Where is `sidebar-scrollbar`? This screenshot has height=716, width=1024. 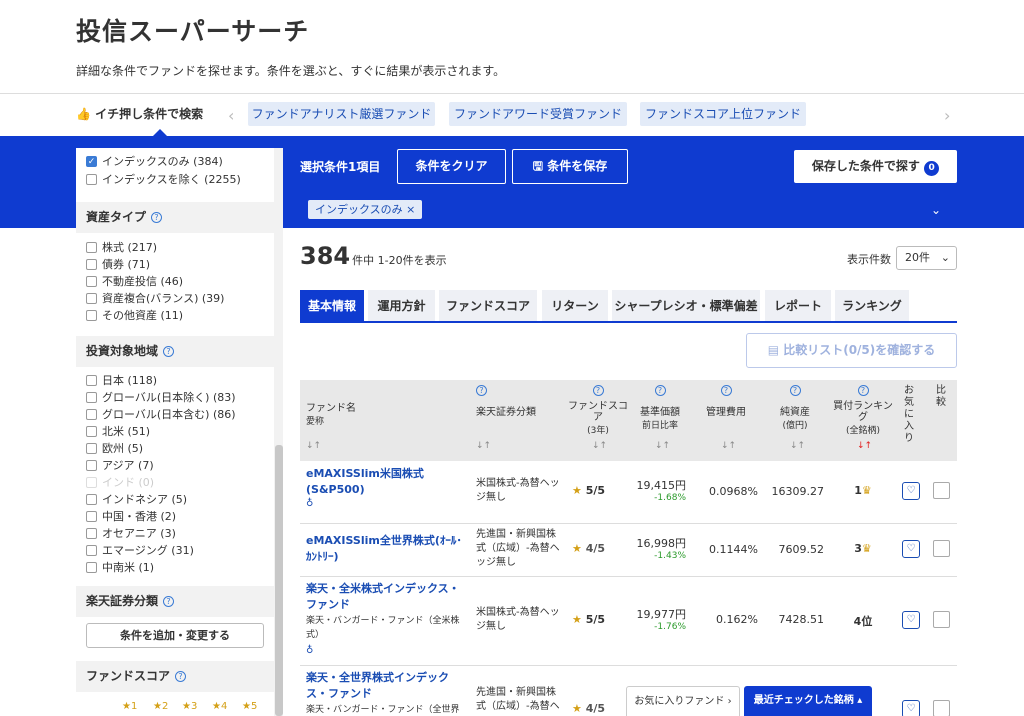 sidebar-scrollbar is located at coordinates (279, 580).